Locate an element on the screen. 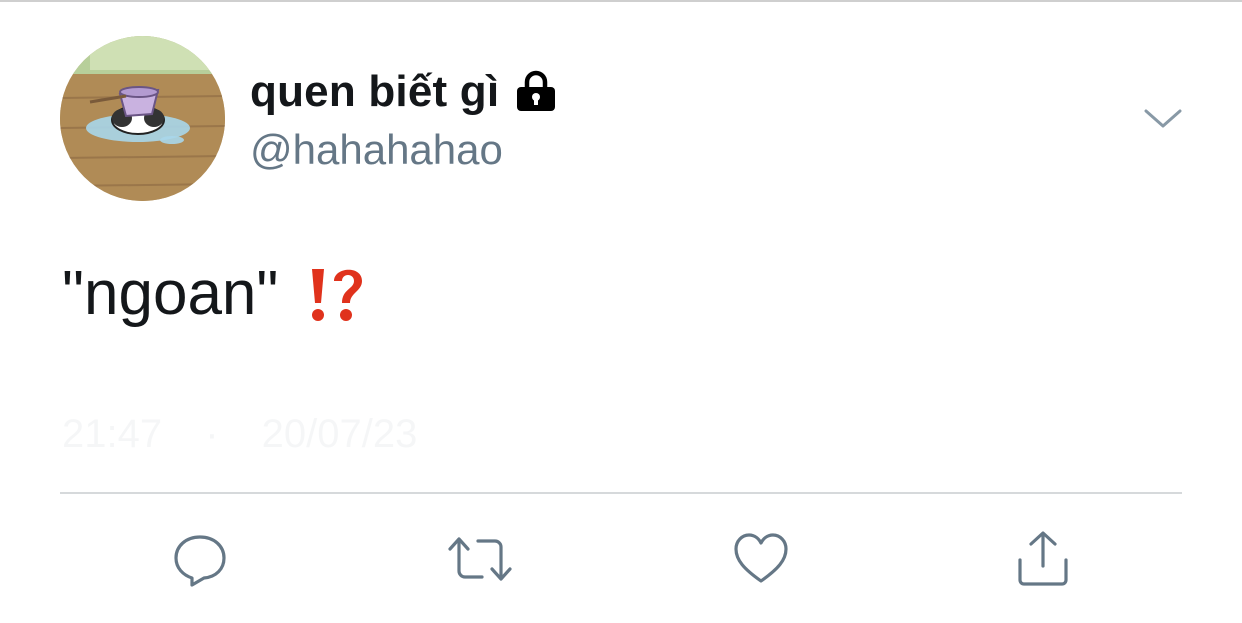 Image resolution: width=1242 pixels, height=623 pixels. handle: @hahahahao is located at coordinates (376, 150).